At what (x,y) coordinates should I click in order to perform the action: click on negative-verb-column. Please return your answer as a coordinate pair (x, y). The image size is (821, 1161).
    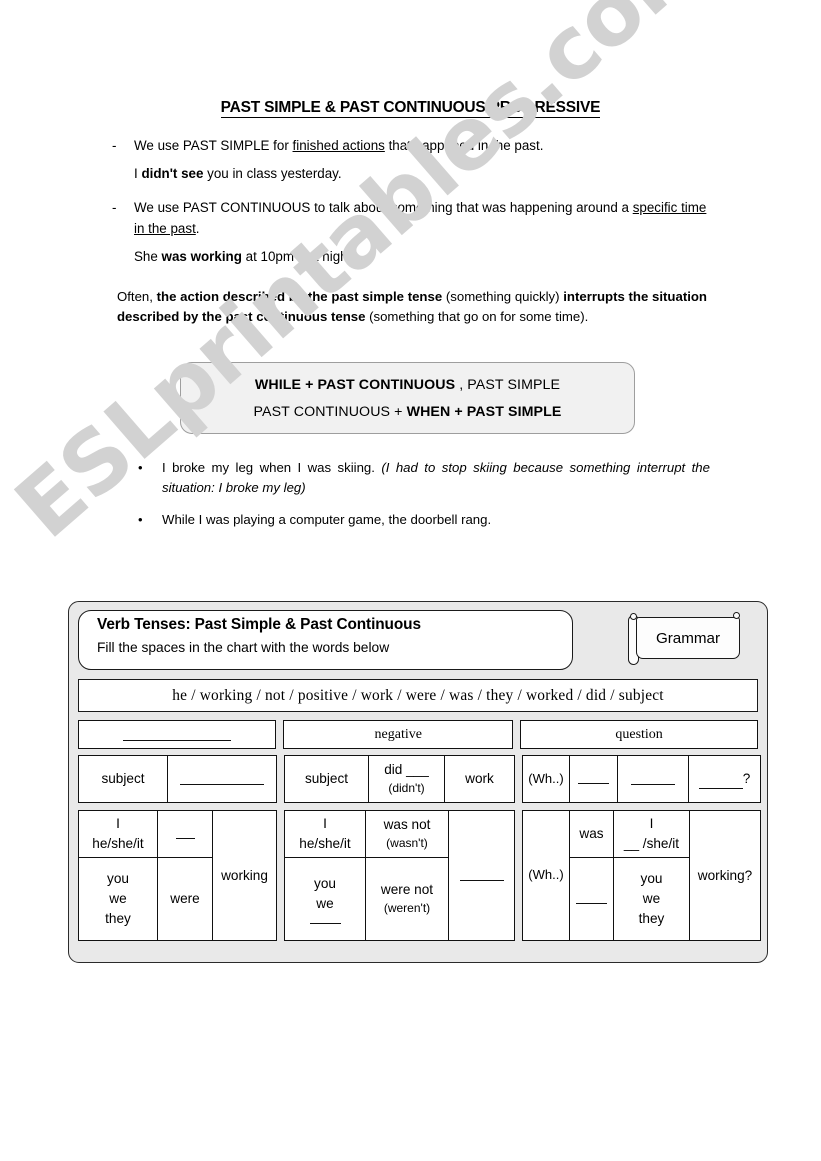
    Looking at the image, I should click on (481, 875).